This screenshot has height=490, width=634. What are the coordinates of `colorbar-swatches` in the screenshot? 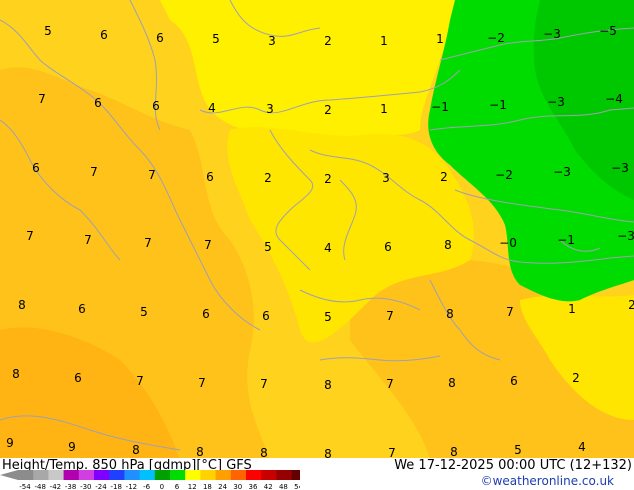 It's located at (150, 475).